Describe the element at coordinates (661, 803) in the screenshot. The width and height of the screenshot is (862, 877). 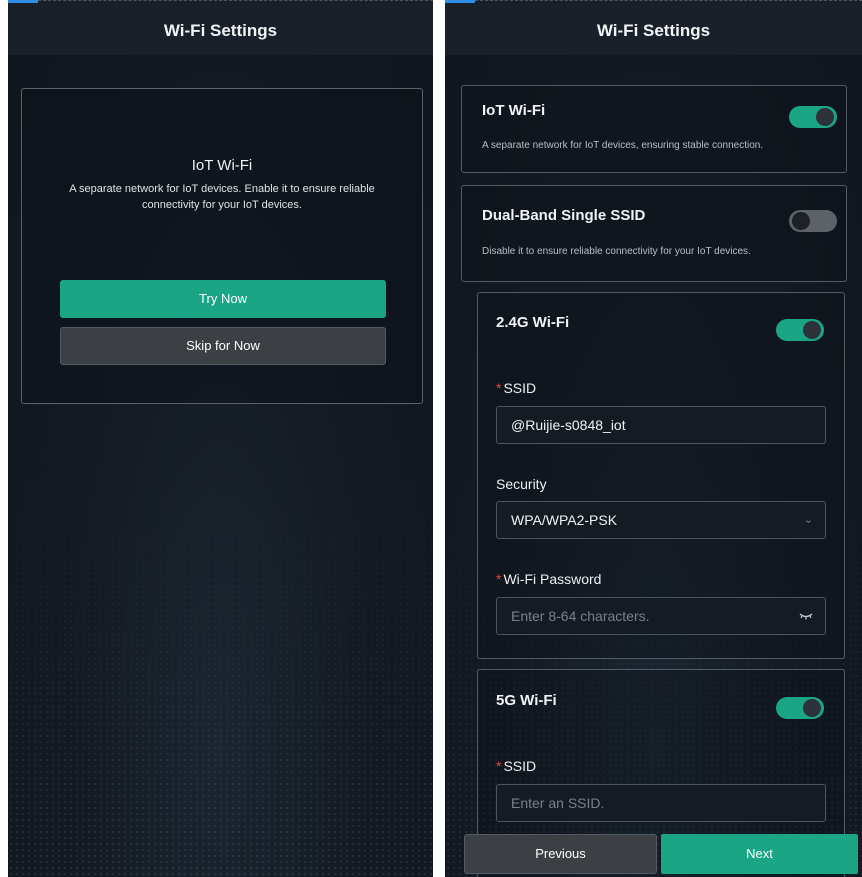
I see `ssid-5g-input: Enter an SSID.` at that location.